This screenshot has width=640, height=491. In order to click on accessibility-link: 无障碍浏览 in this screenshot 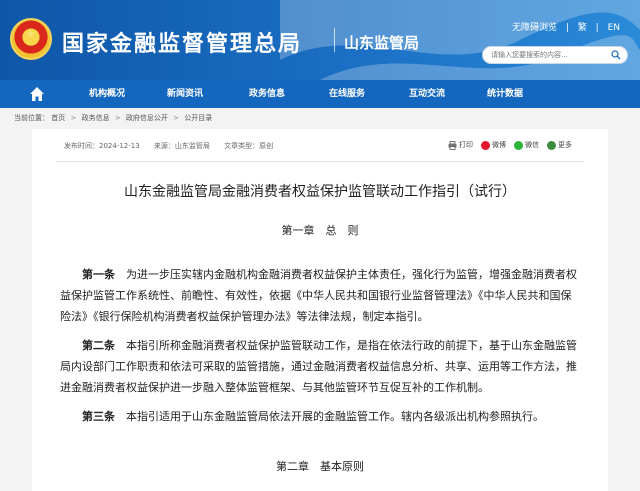, I will do `click(534, 28)`.